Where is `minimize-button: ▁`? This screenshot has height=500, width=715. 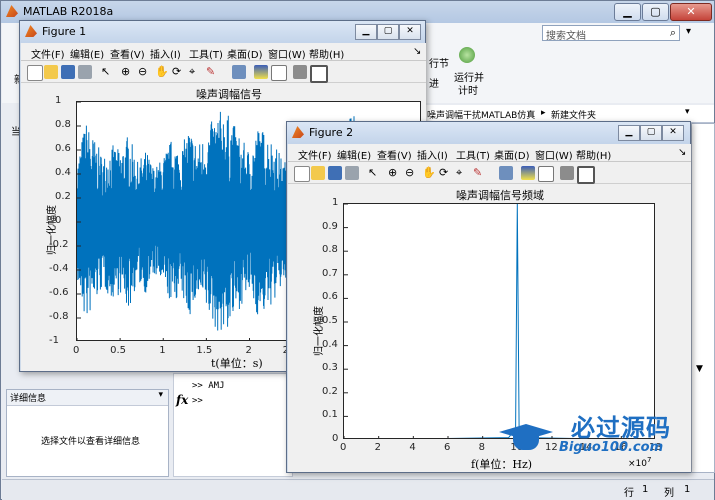 minimize-button: ▁ is located at coordinates (627, 12).